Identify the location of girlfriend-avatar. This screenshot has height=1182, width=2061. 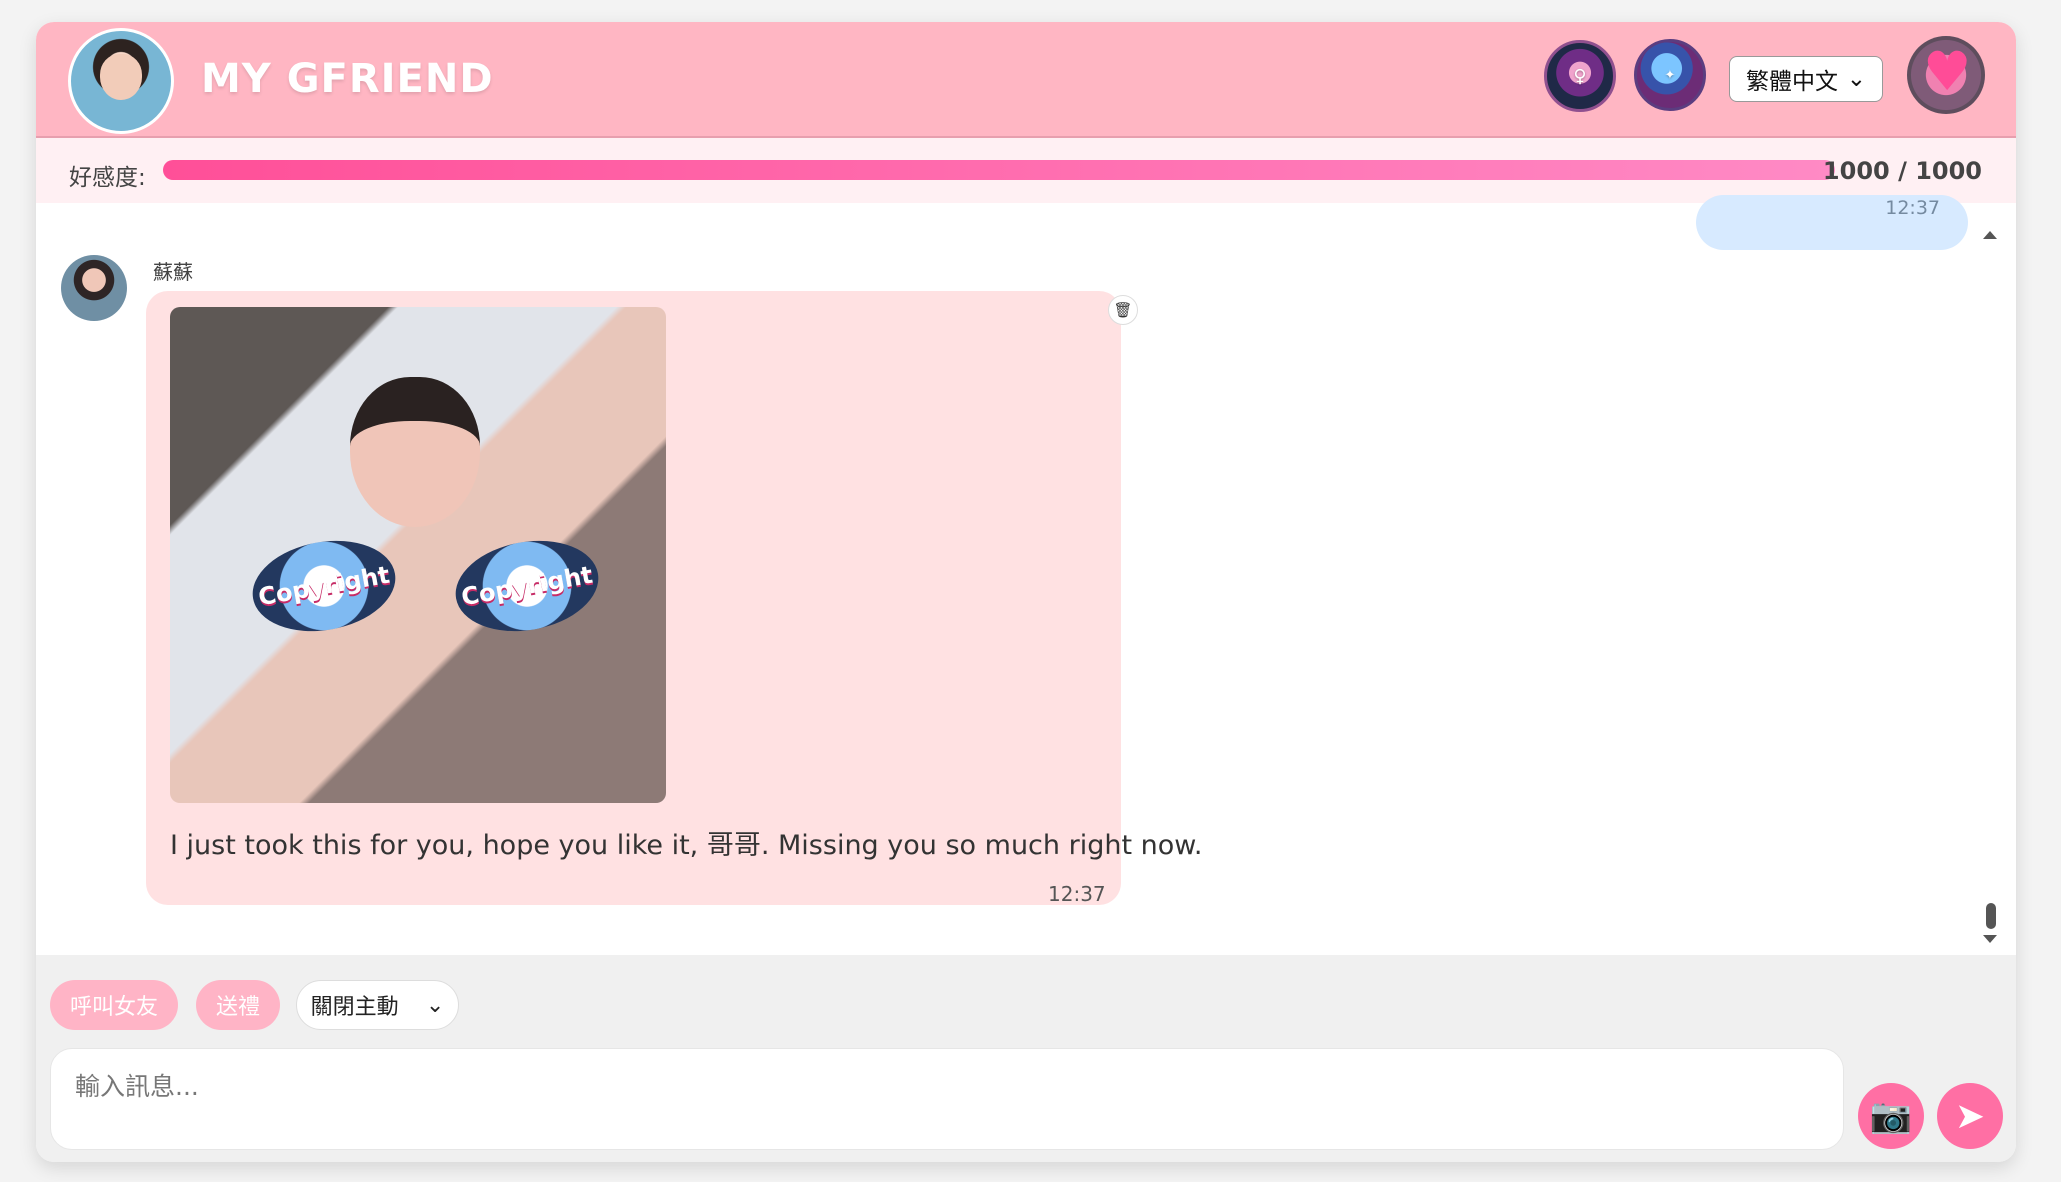
(121, 81).